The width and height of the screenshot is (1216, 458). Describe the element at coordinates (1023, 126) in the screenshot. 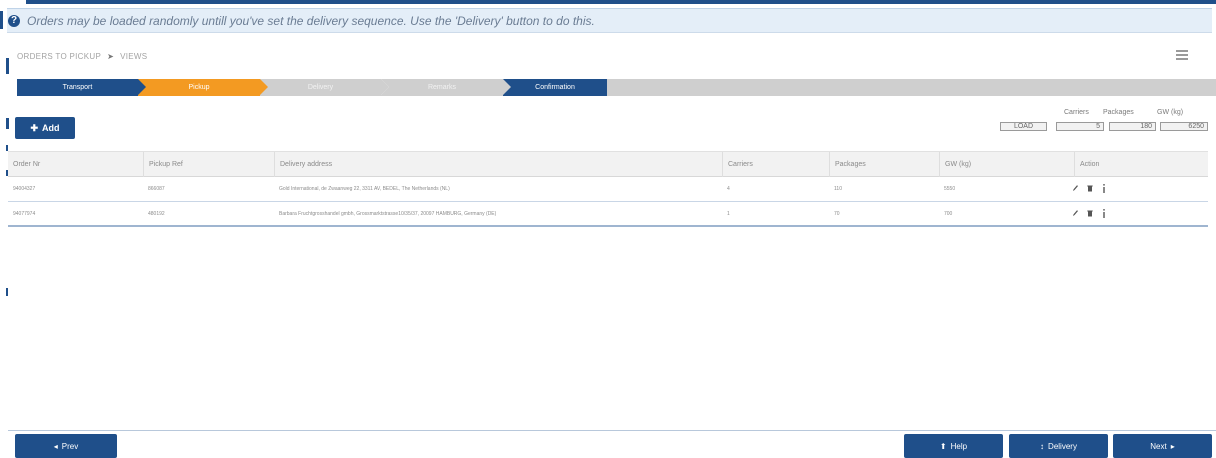

I see `load-box: LOAD` at that location.